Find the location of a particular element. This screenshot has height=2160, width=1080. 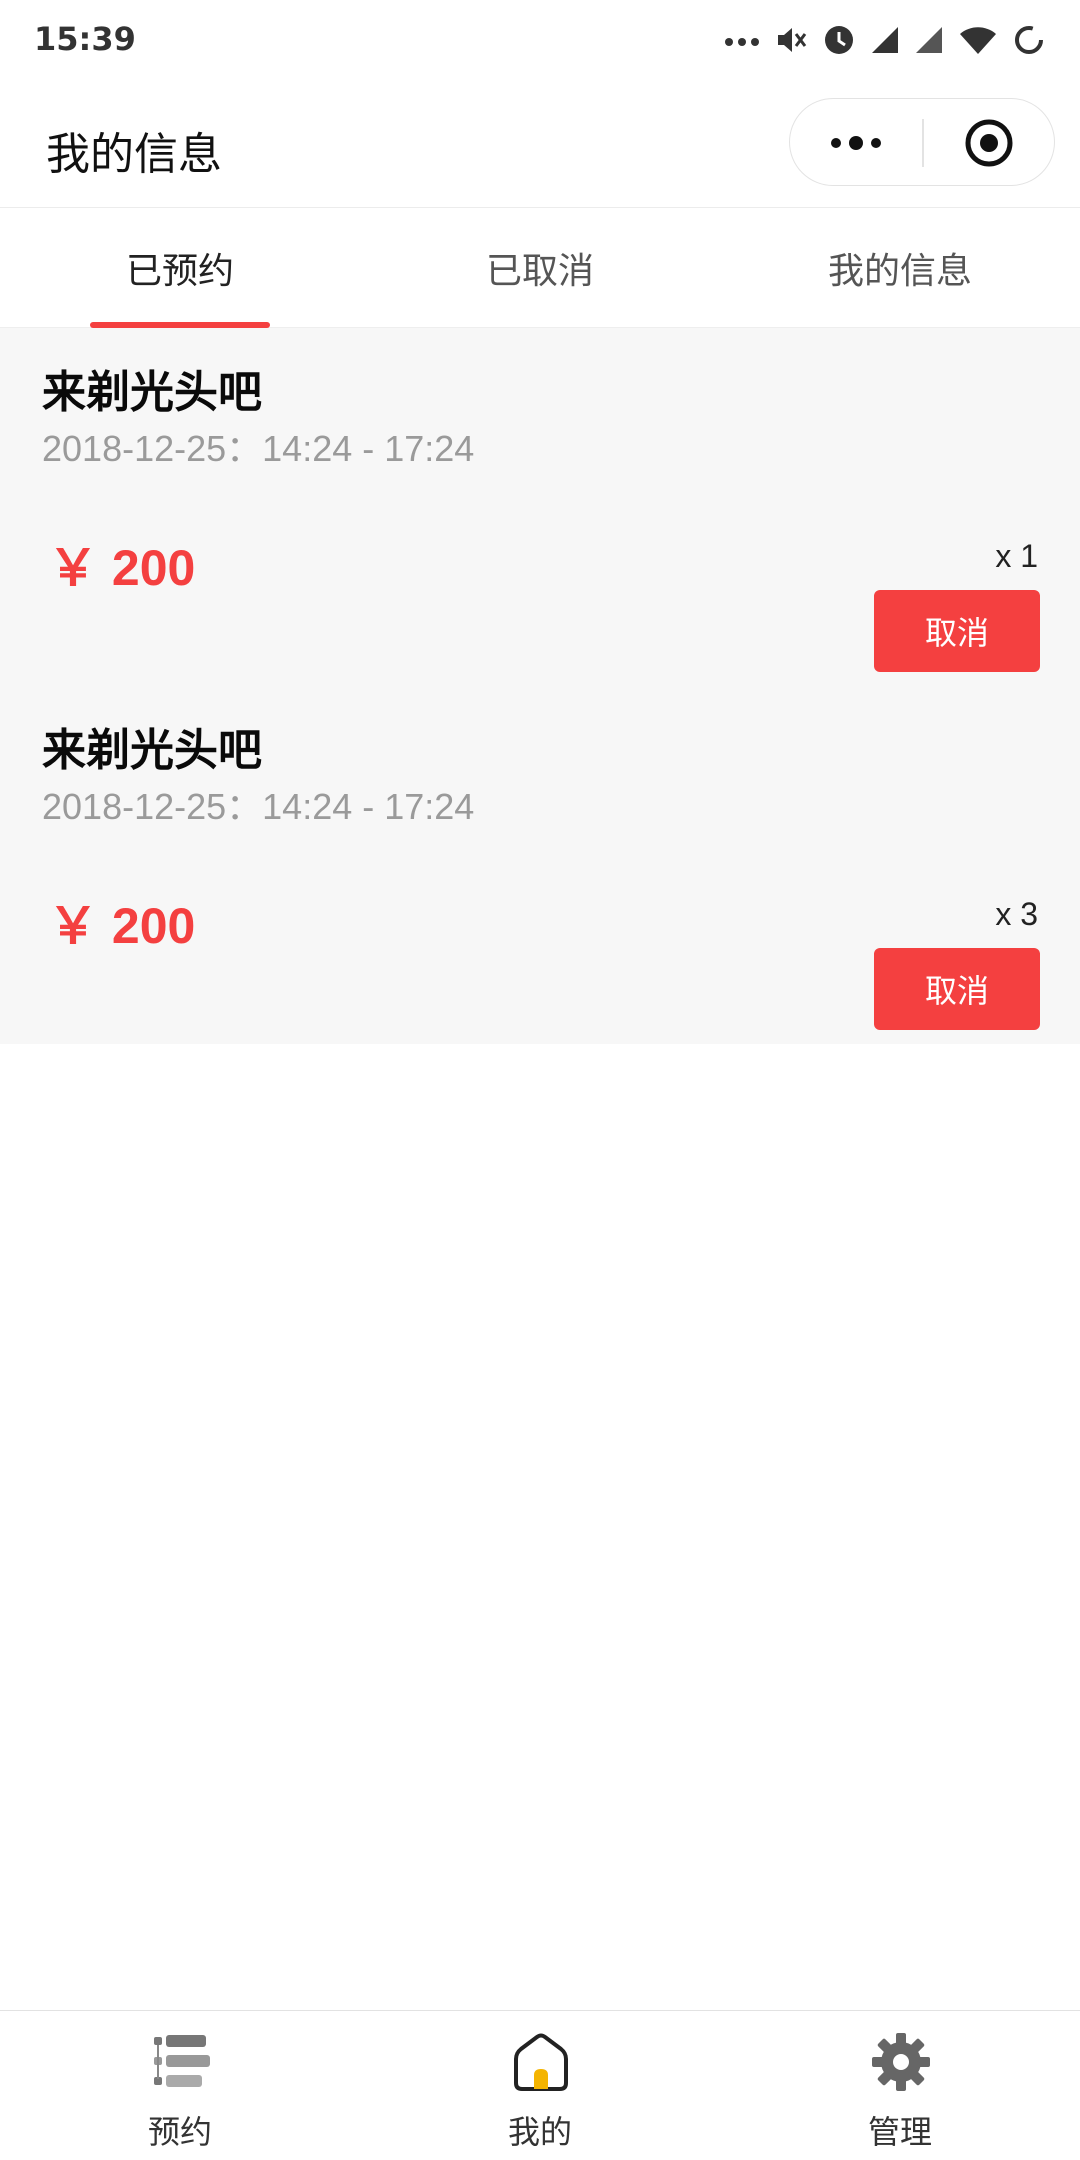

close-button is located at coordinates (989, 143).